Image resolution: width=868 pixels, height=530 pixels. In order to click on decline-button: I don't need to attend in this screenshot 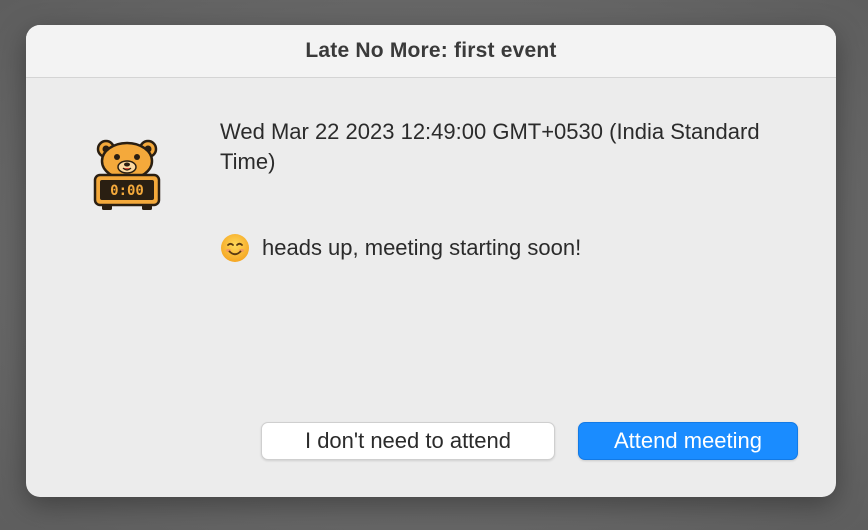, I will do `click(408, 441)`.